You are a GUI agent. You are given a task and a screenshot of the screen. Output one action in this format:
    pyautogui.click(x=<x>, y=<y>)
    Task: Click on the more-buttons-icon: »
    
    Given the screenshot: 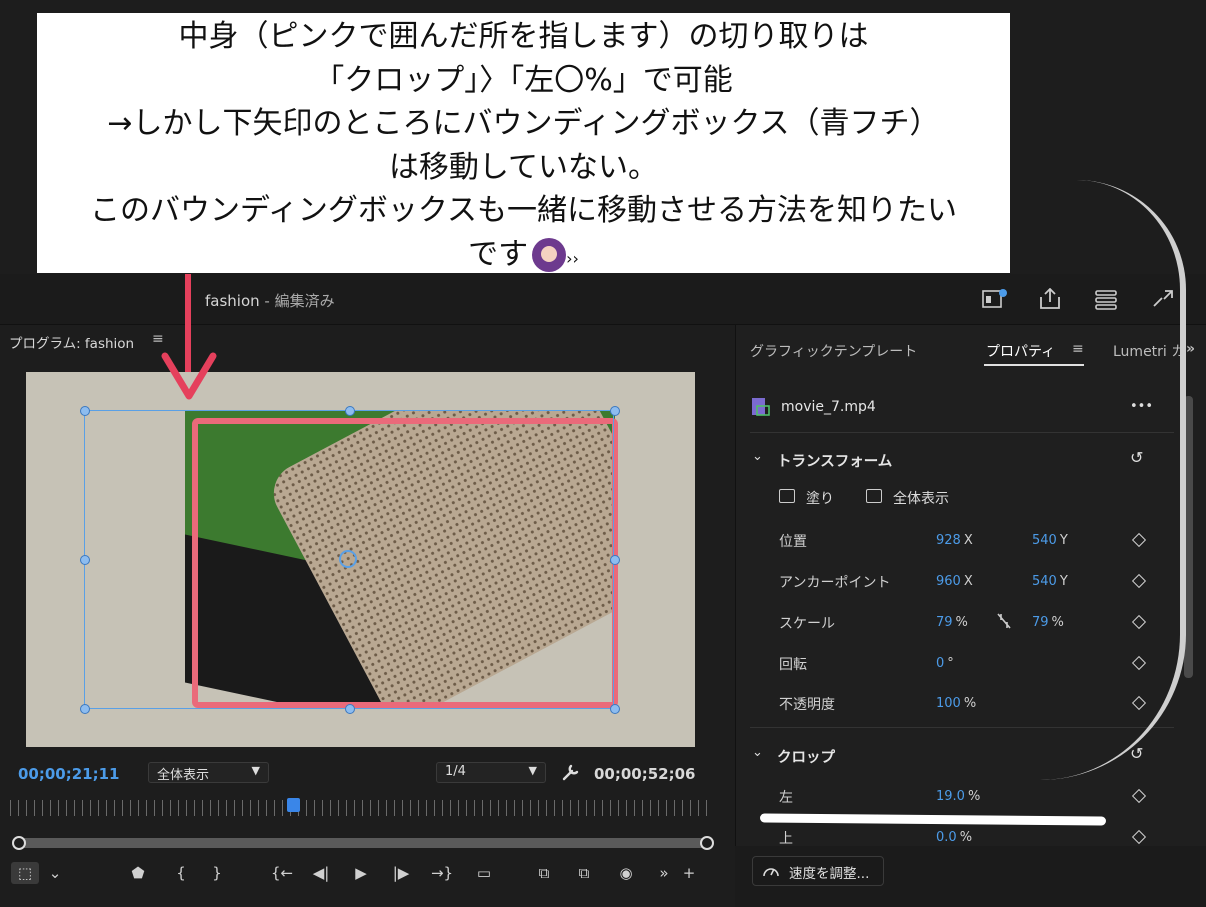 What is the action you would take?
    pyautogui.click(x=664, y=873)
    